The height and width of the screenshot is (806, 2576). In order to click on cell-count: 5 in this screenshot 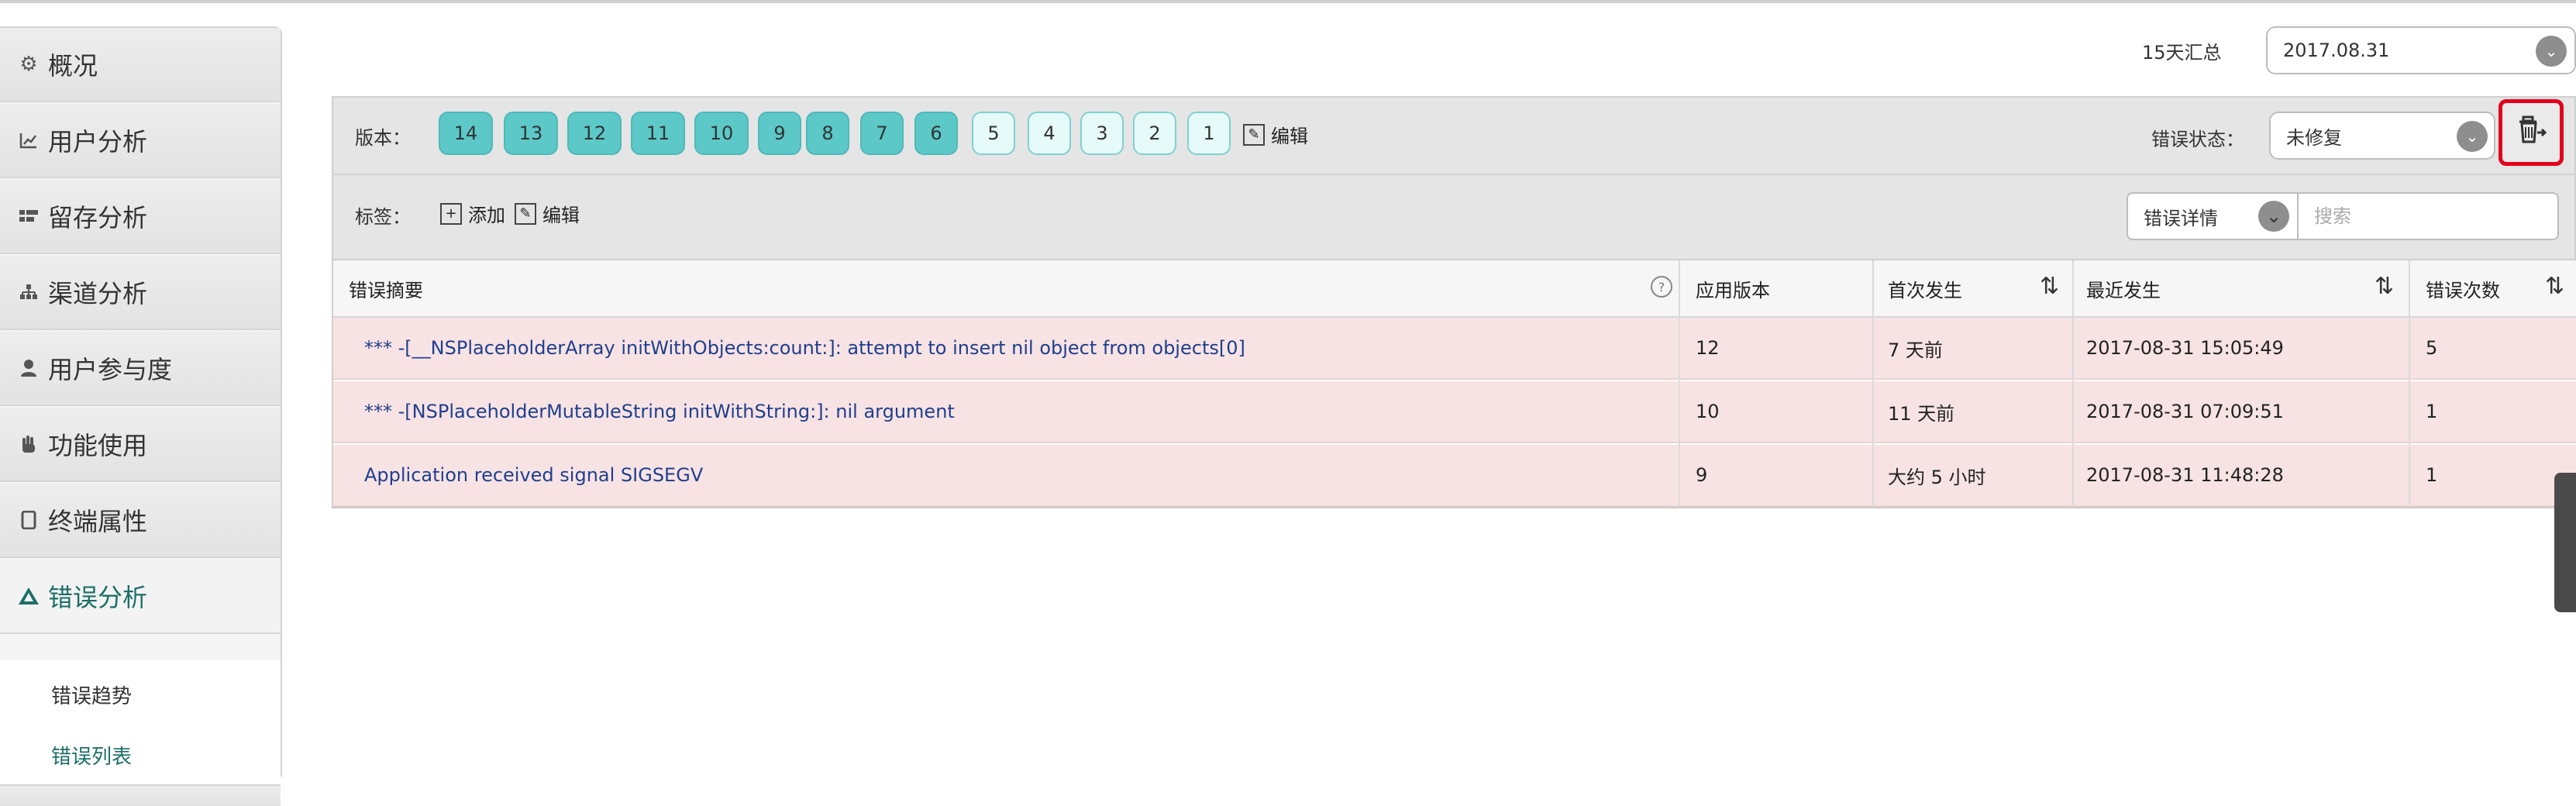, I will do `click(2432, 348)`.